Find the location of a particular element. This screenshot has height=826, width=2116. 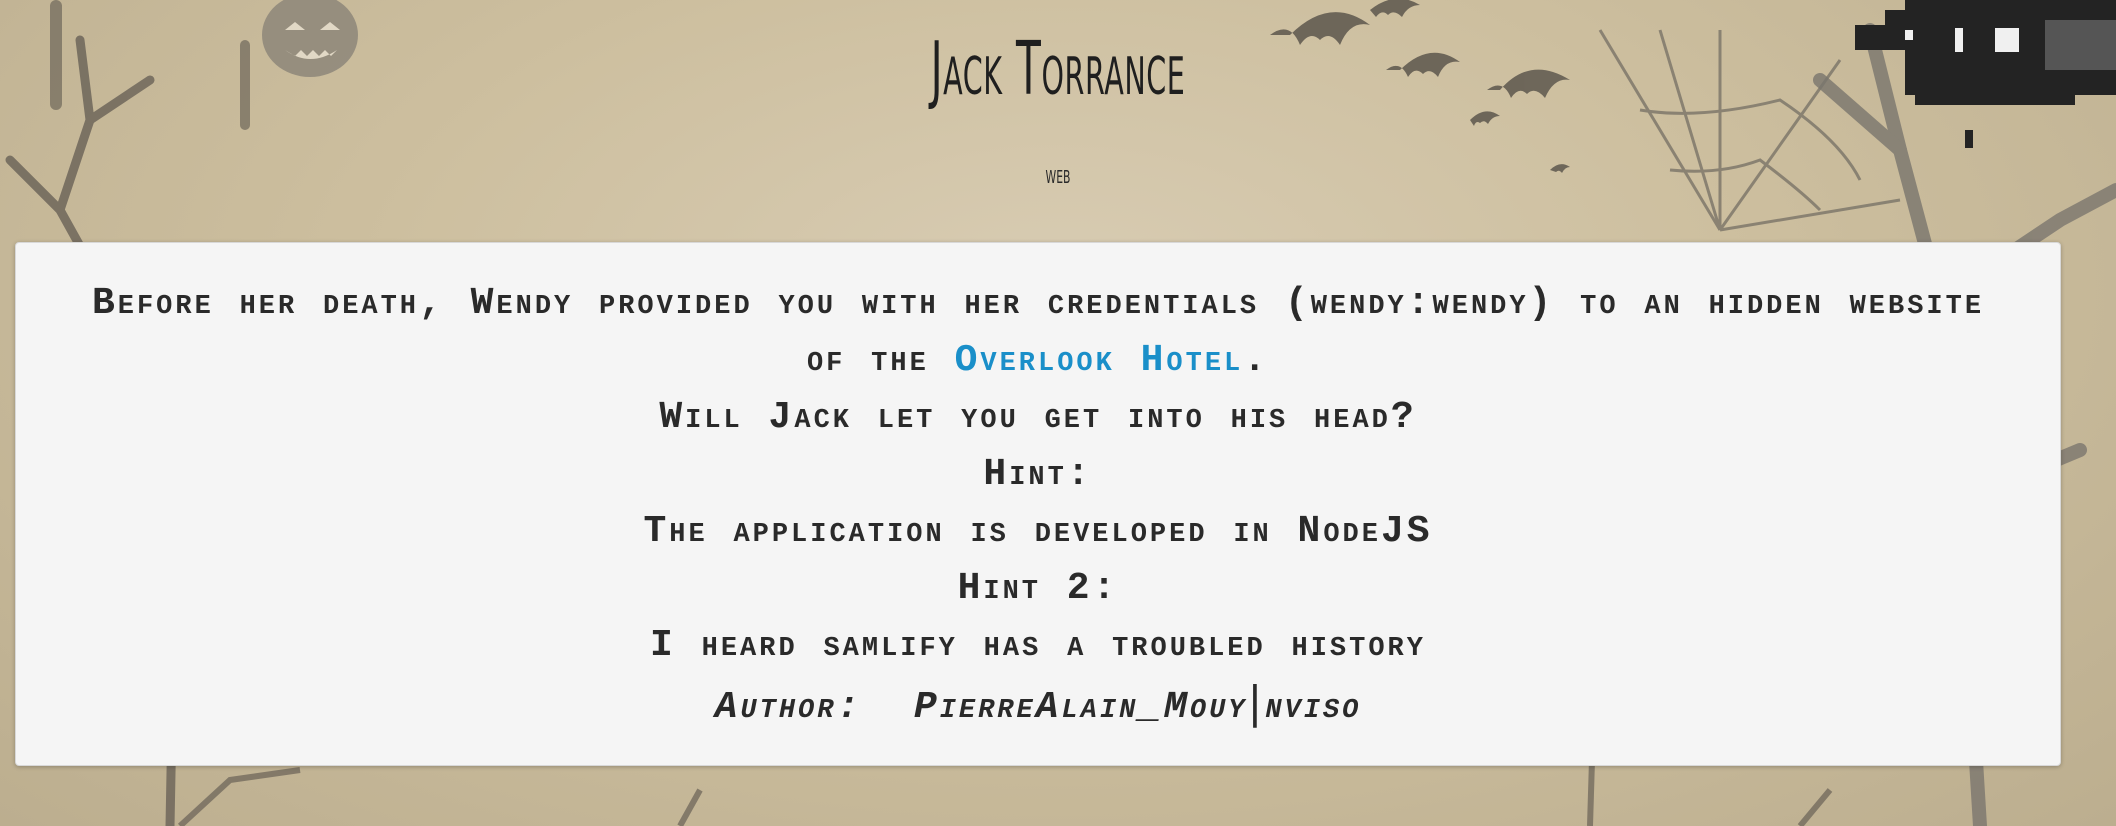

hint1-label: Hint: is located at coordinates (1038, 474).